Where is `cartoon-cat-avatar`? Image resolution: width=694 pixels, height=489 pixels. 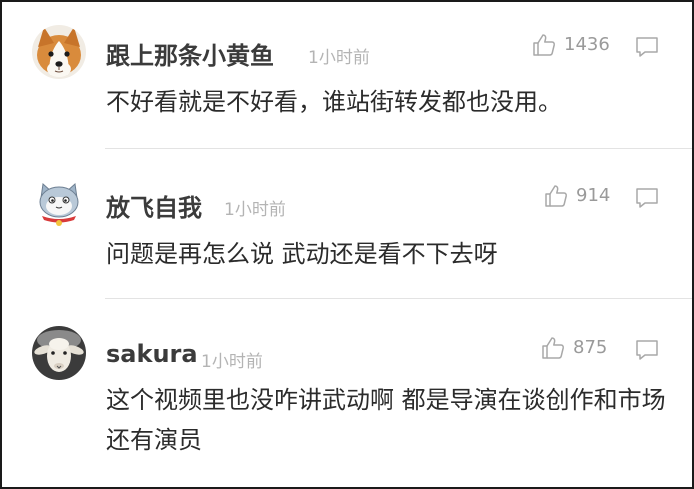
cartoon-cat-avatar is located at coordinates (59, 203).